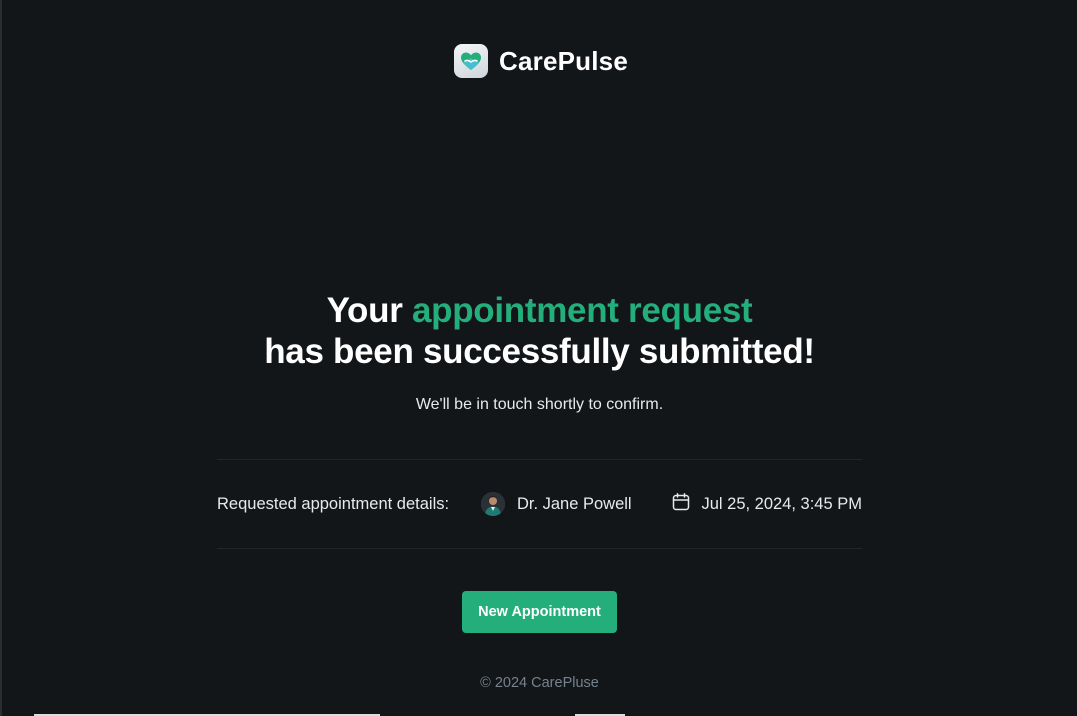  Describe the element at coordinates (539, 351) in the screenshot. I see `headline-suffix: has been successfully submitted!` at that location.